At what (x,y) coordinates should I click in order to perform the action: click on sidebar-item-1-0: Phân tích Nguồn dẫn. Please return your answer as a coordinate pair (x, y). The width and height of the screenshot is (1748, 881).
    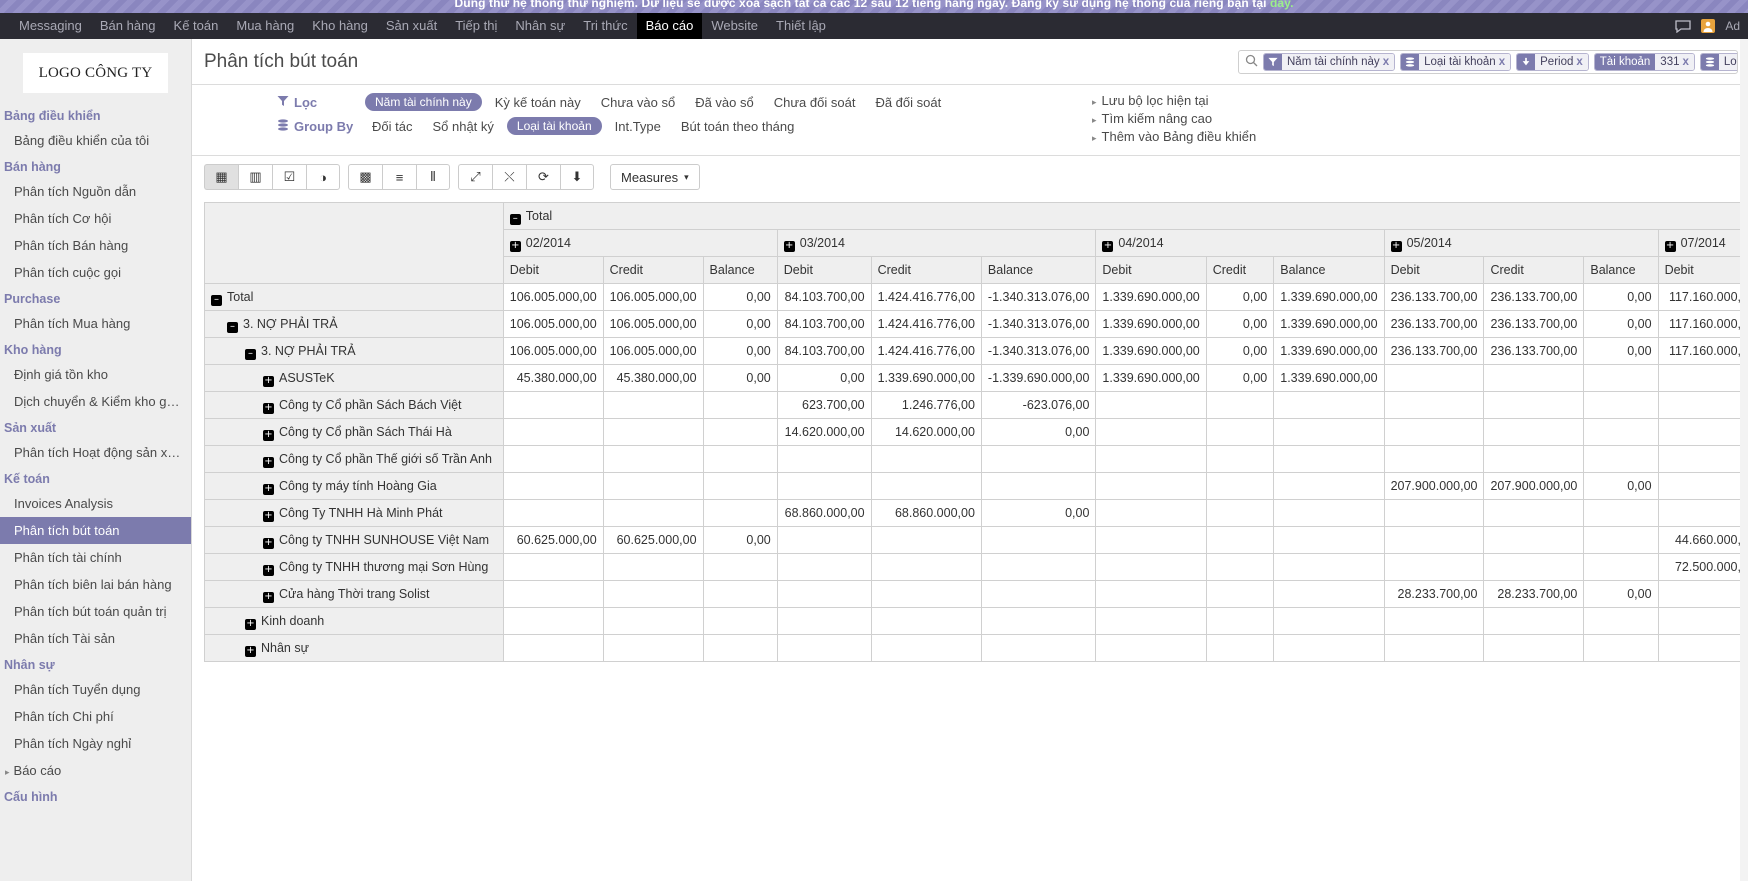
    Looking at the image, I should click on (95, 191).